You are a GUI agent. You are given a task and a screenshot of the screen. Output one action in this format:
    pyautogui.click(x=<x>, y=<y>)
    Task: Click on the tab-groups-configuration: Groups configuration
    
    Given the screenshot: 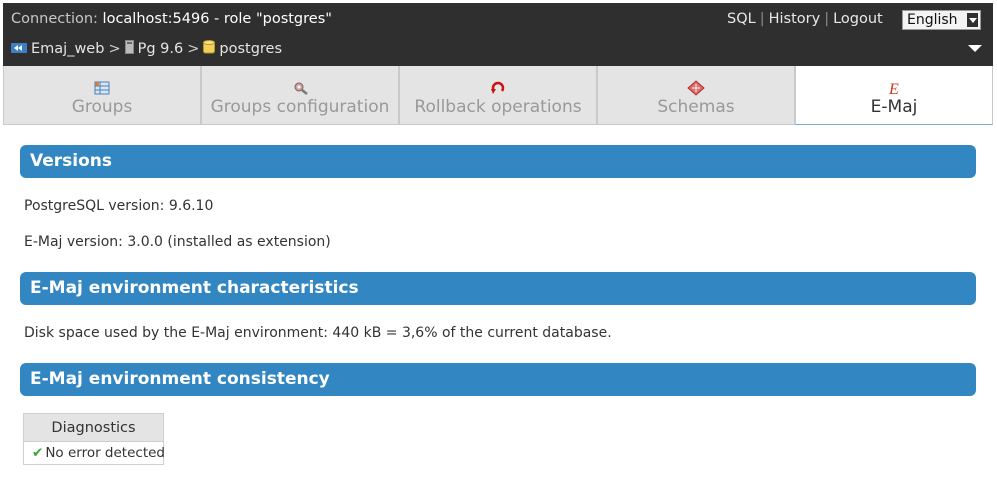 What is the action you would take?
    pyautogui.click(x=300, y=95)
    